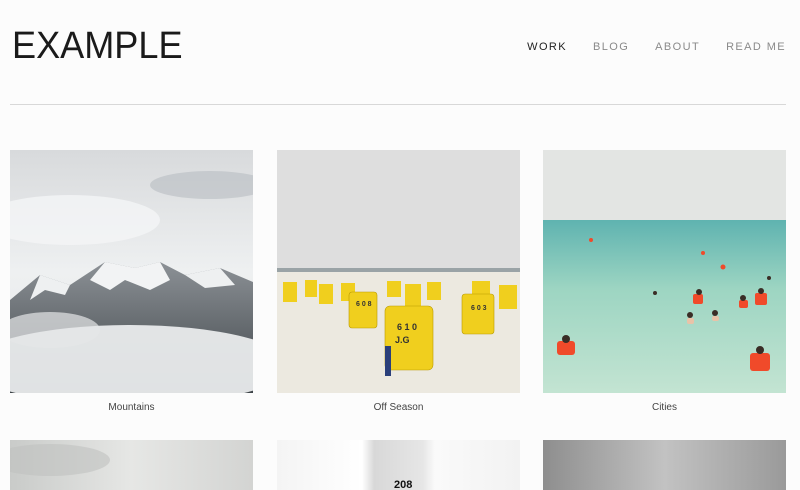  What do you see at coordinates (97, 46) in the screenshot?
I see `site-logo: EXAMPLE` at bounding box center [97, 46].